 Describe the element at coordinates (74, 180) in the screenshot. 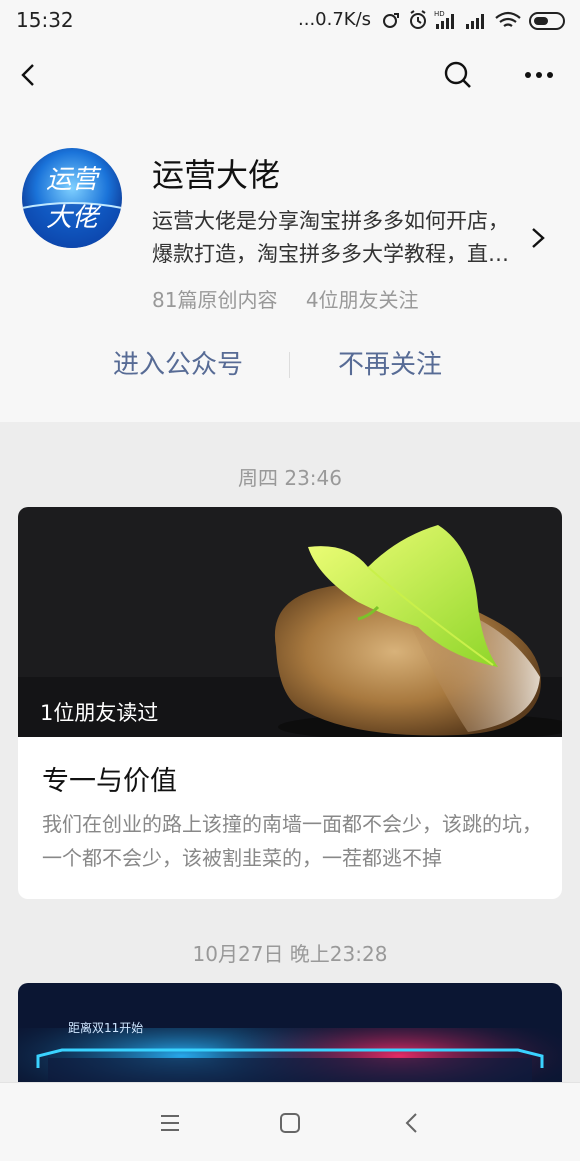

I see `svg-text: 运营` at that location.